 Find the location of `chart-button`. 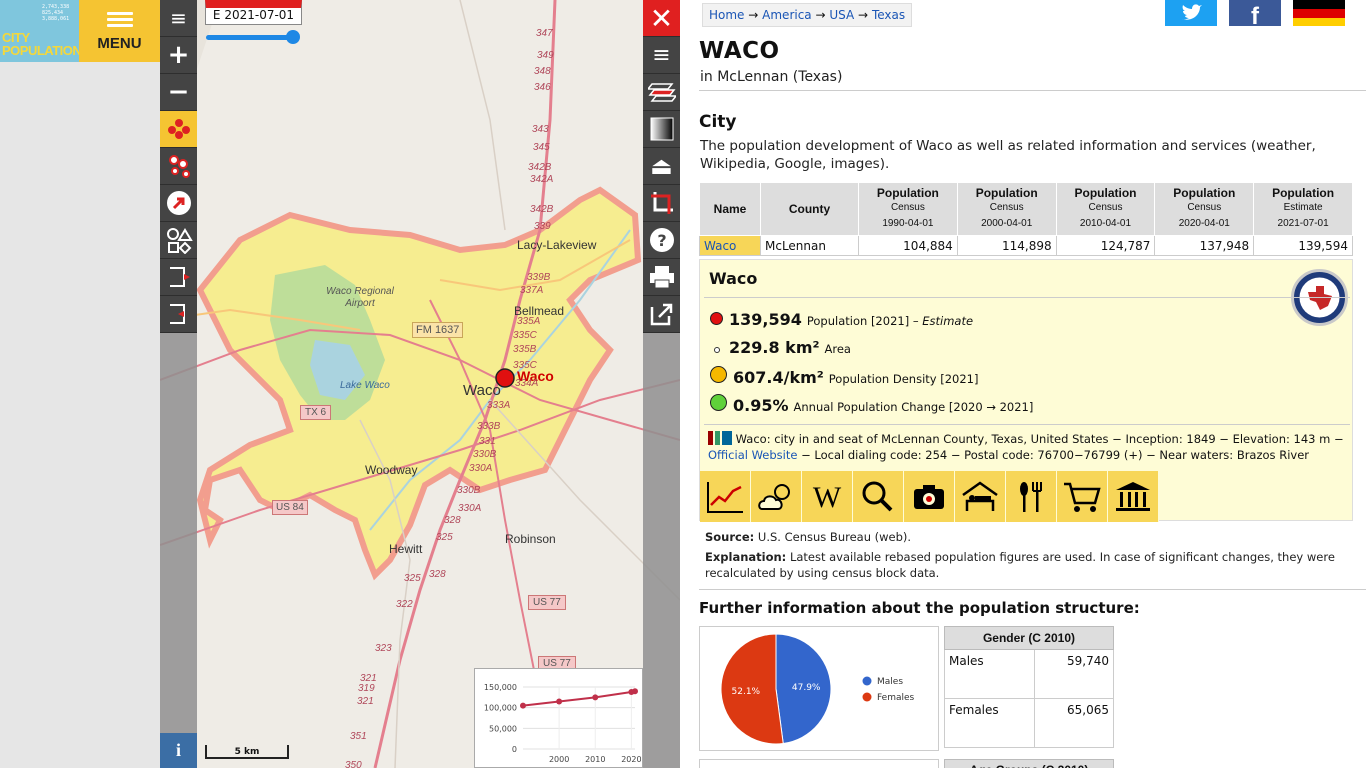

chart-button is located at coordinates (725, 496).